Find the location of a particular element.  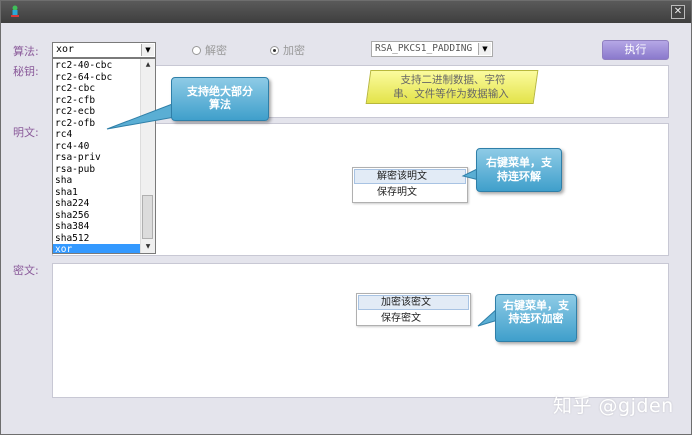

scroll-up-icon: ▲ is located at coordinates (148, 65).